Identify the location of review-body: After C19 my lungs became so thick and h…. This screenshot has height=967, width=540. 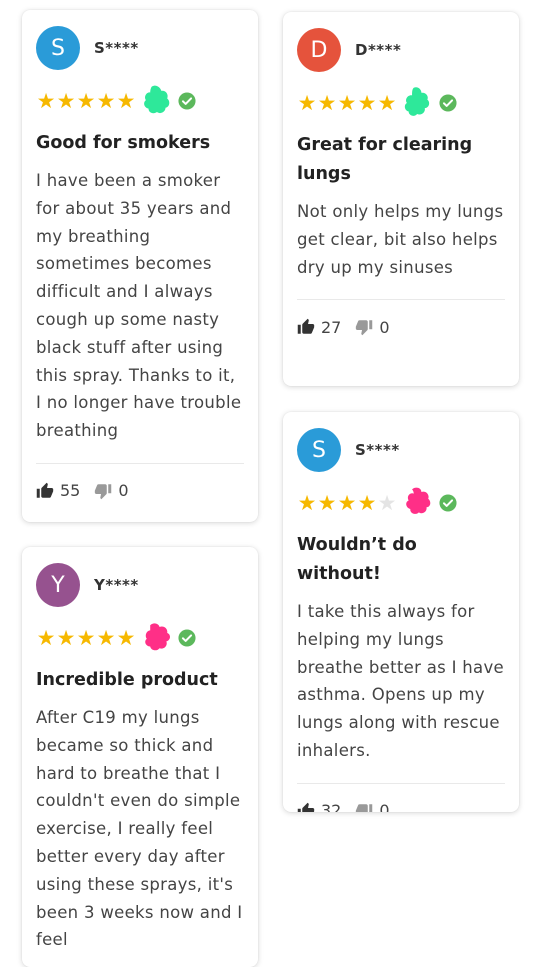
(139, 829).